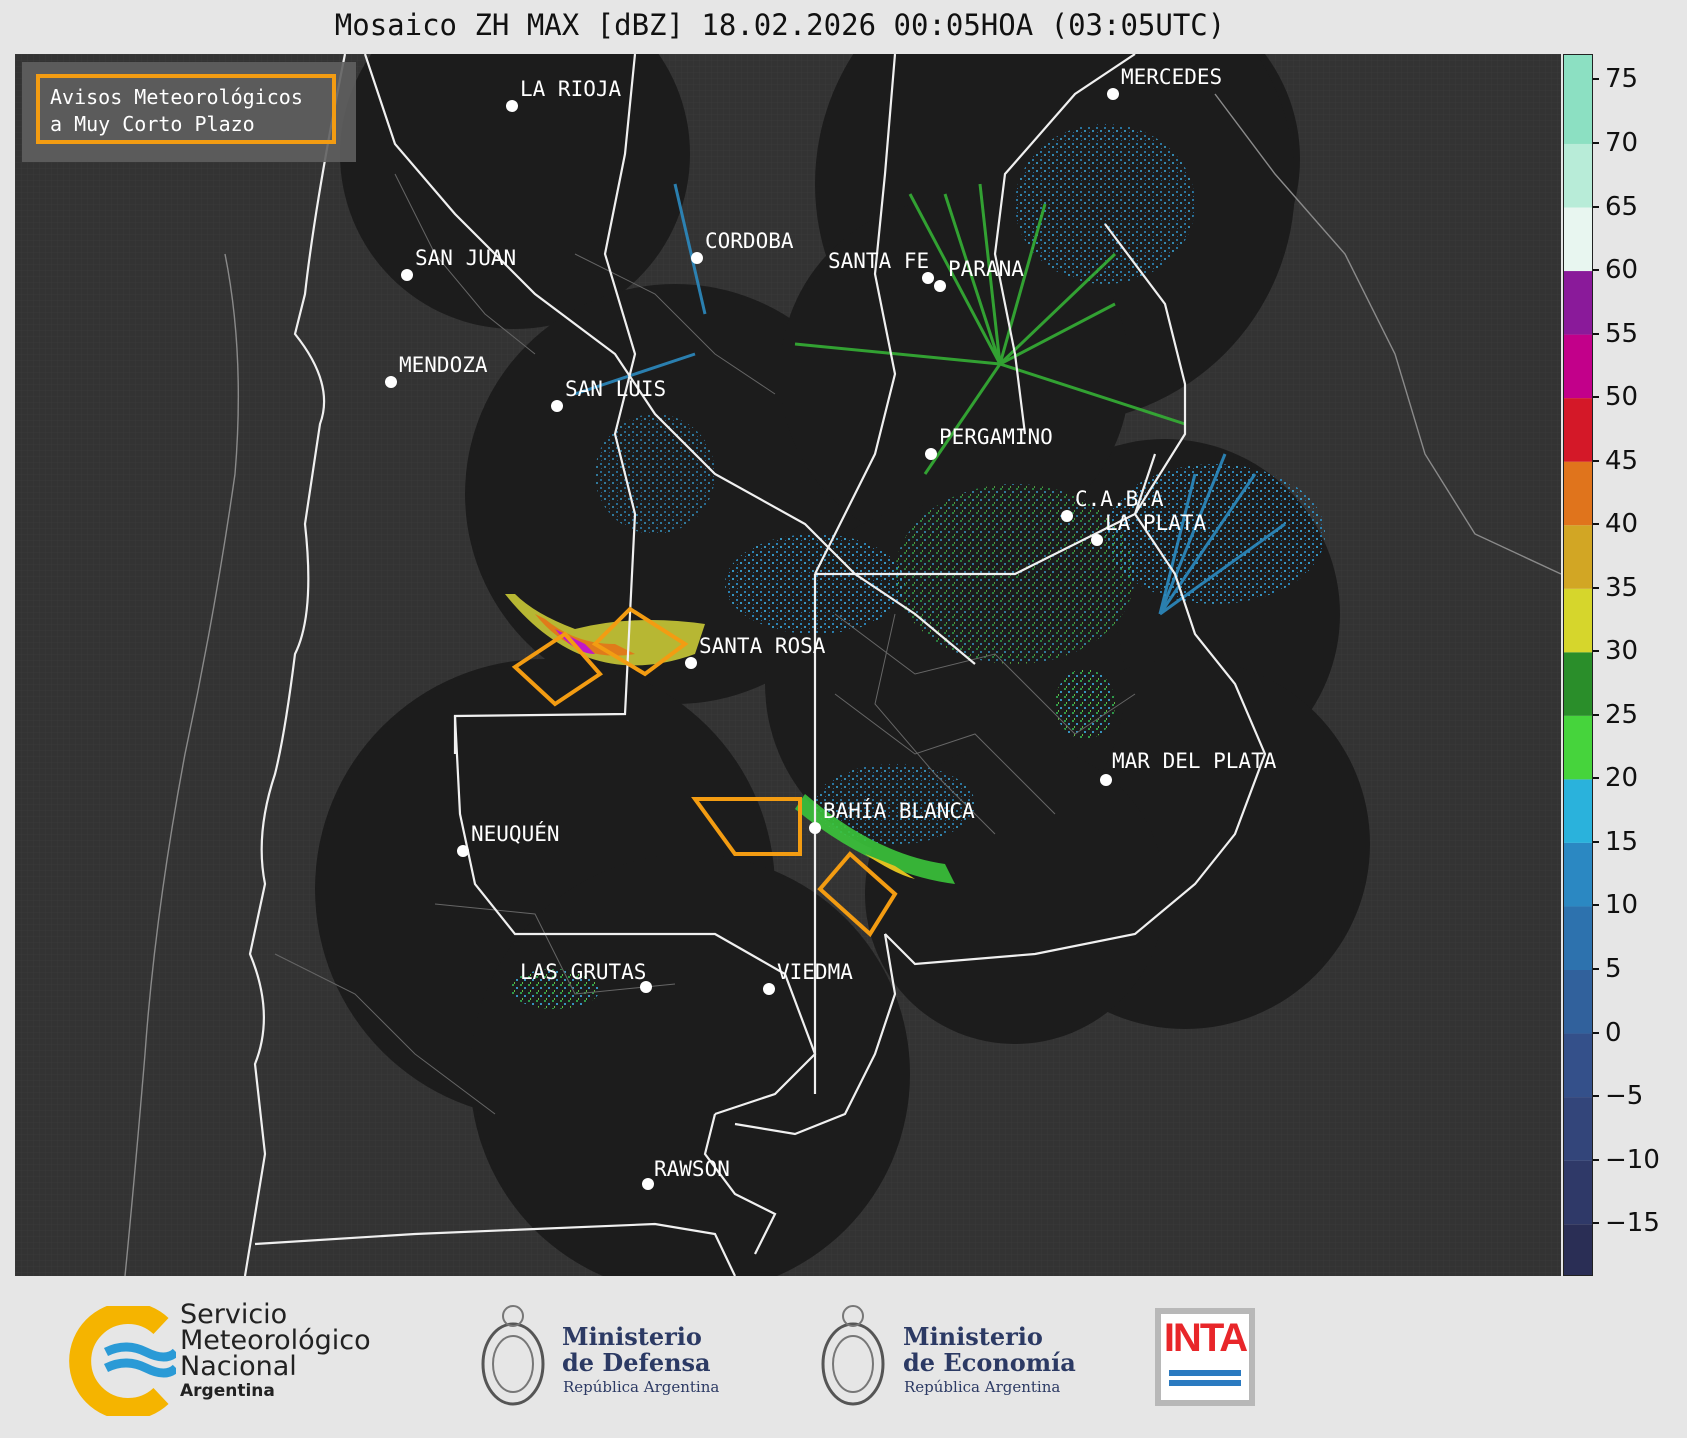 This screenshot has width=1687, height=1438. I want to click on colorbar-tick: 65, so click(1615, 207).